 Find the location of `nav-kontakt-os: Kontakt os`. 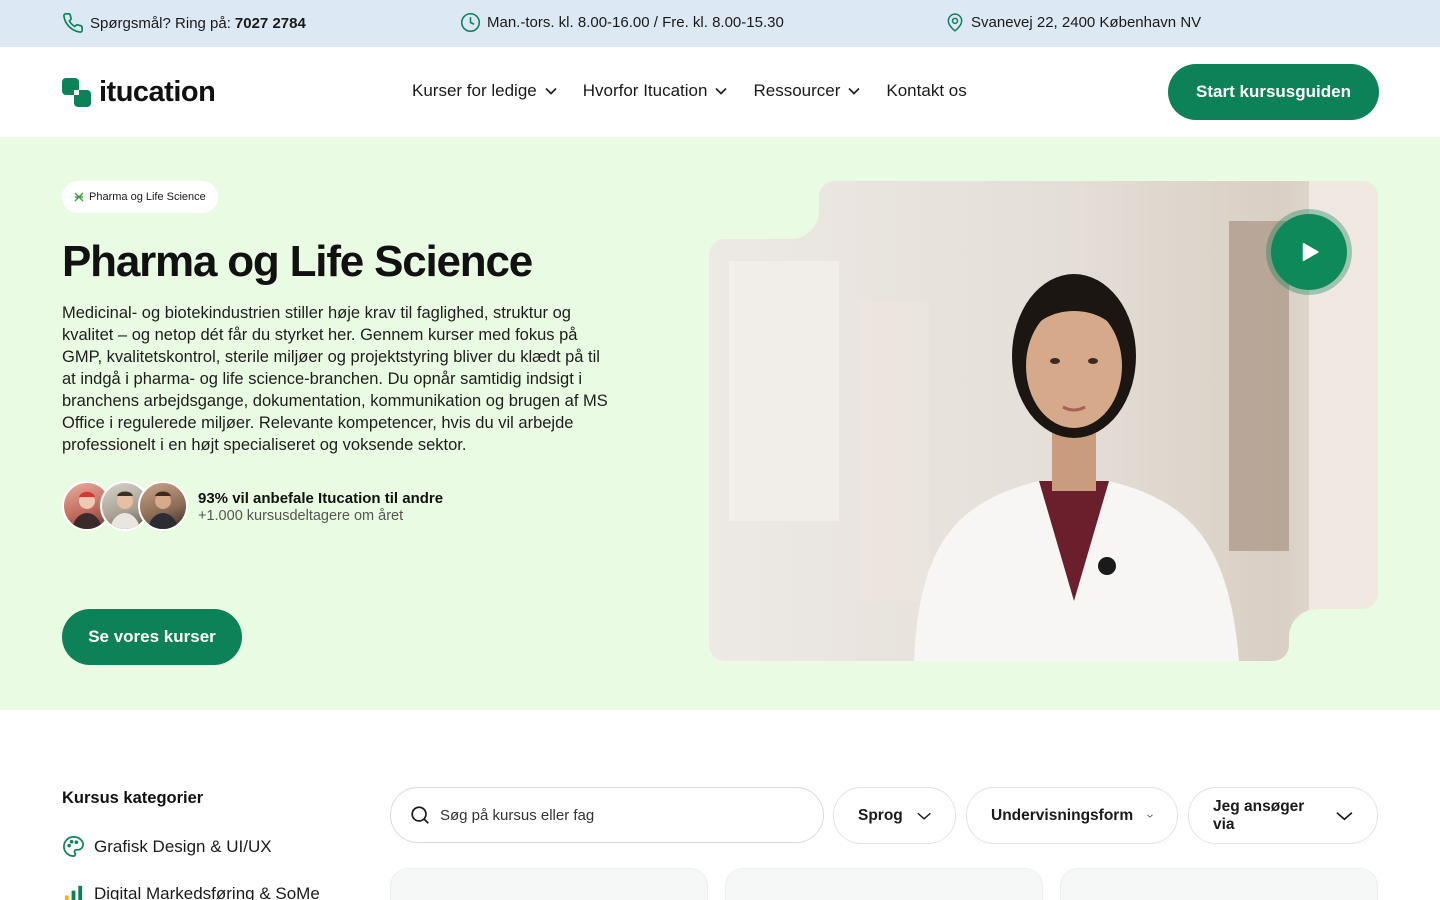

nav-kontakt-os: Kontakt os is located at coordinates (926, 91).